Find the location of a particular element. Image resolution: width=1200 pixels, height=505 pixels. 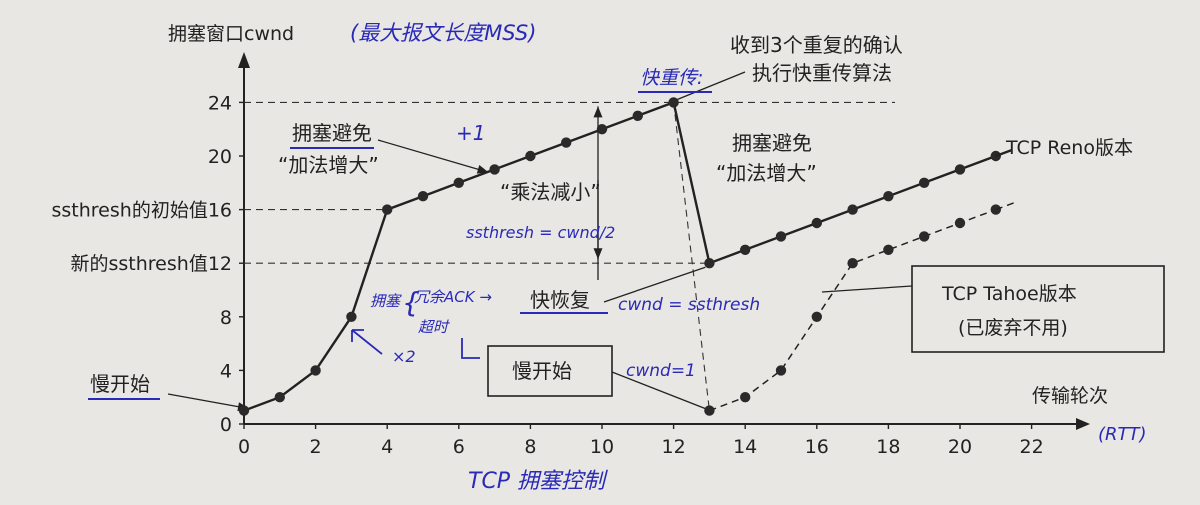

x-tick-label: 20 is located at coordinates (960, 447).